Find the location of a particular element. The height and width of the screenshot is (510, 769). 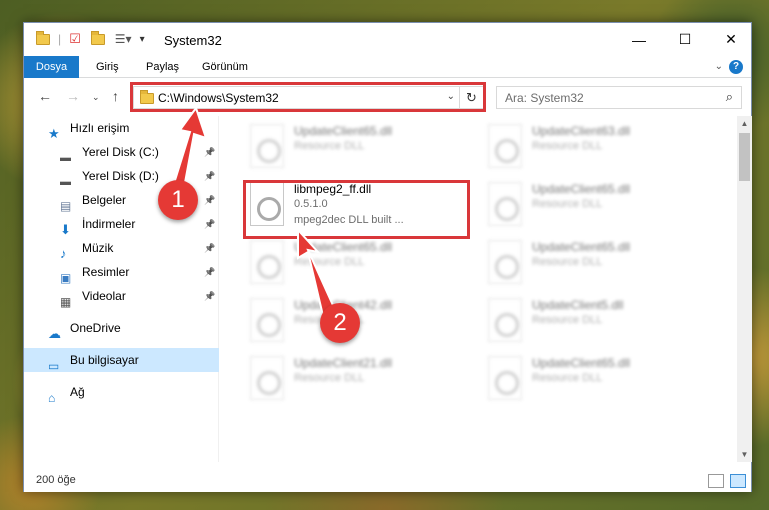

annotation-arrows is located at coordinates (254, 213).